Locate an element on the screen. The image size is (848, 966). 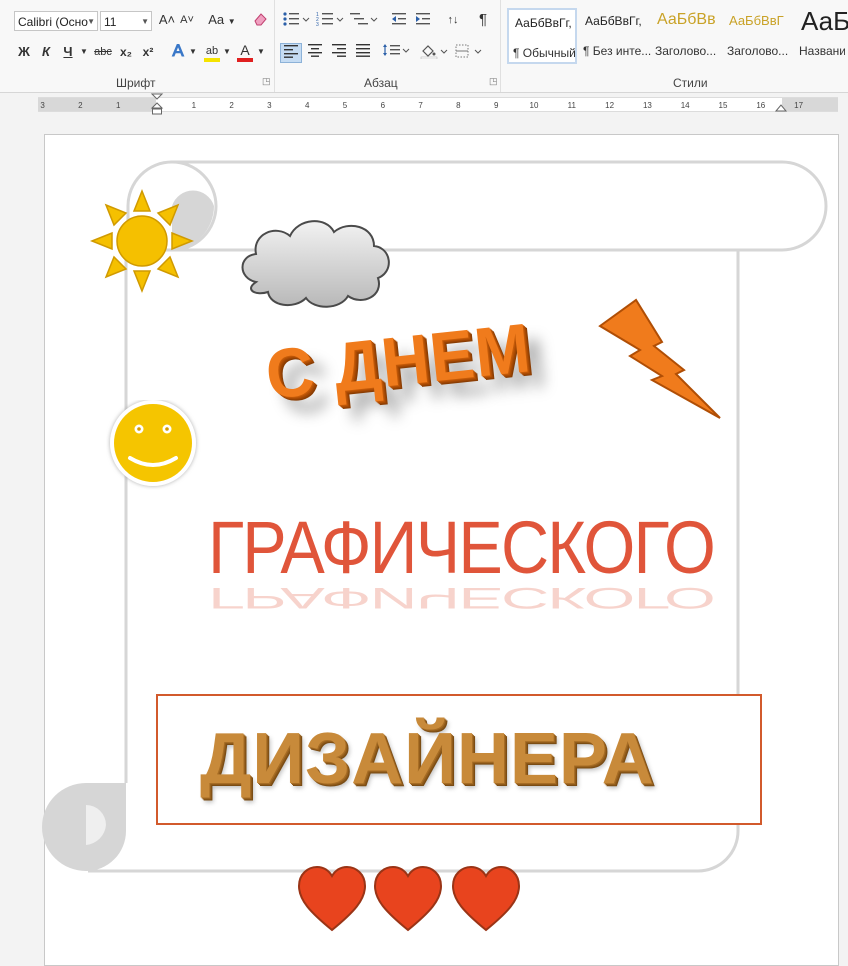
ruler-label: 12 is located at coordinates (610, 105).